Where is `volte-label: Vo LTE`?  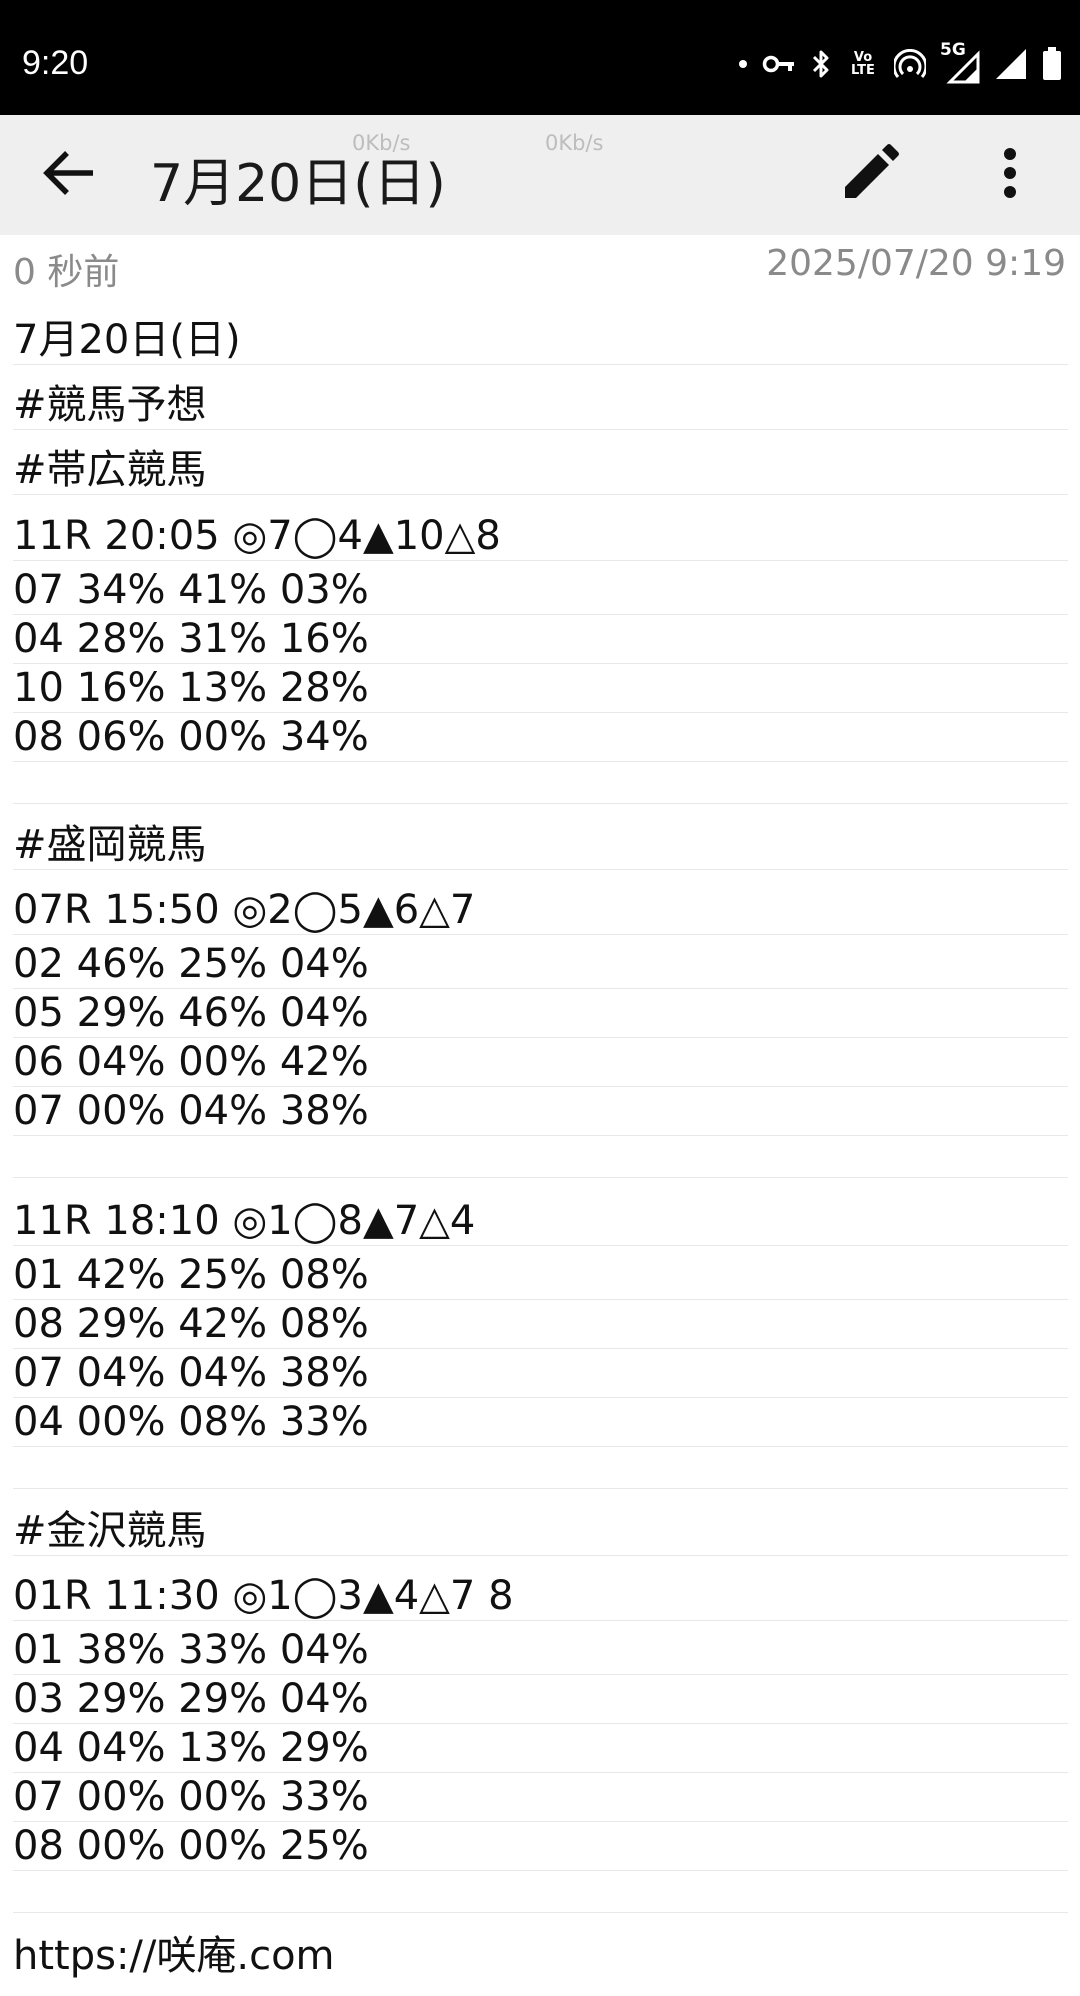
volte-label: Vo LTE is located at coordinates (863, 64).